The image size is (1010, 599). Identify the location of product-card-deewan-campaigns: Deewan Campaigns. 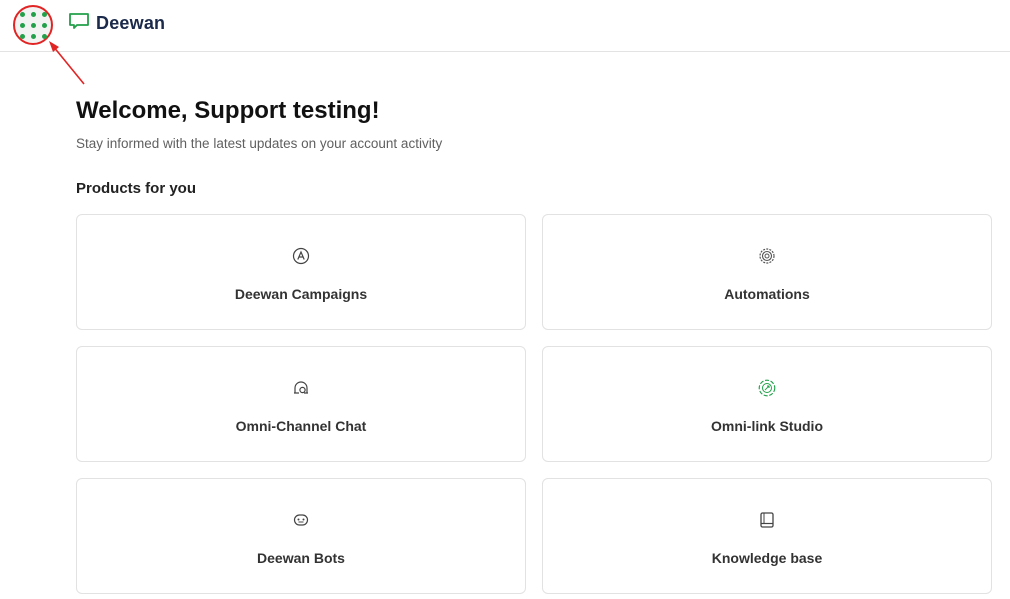
(301, 272).